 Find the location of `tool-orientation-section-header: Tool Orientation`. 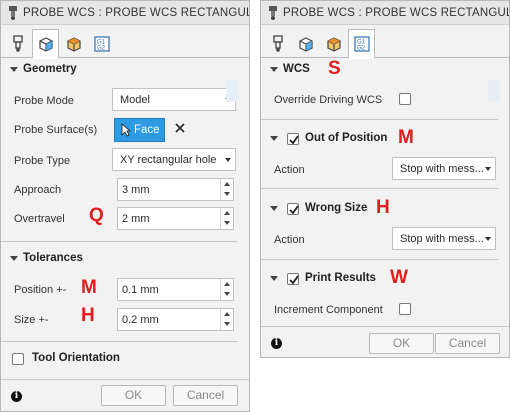

tool-orientation-section-header: Tool Orientation is located at coordinates (125, 359).